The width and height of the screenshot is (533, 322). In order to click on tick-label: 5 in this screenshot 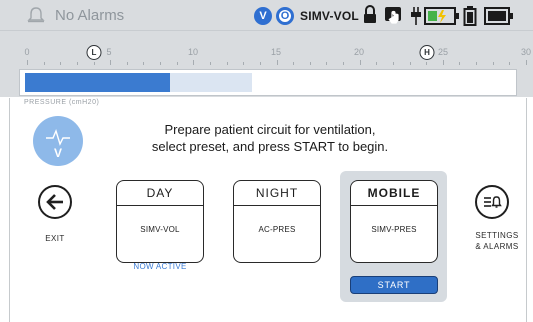, I will do `click(109, 52)`.